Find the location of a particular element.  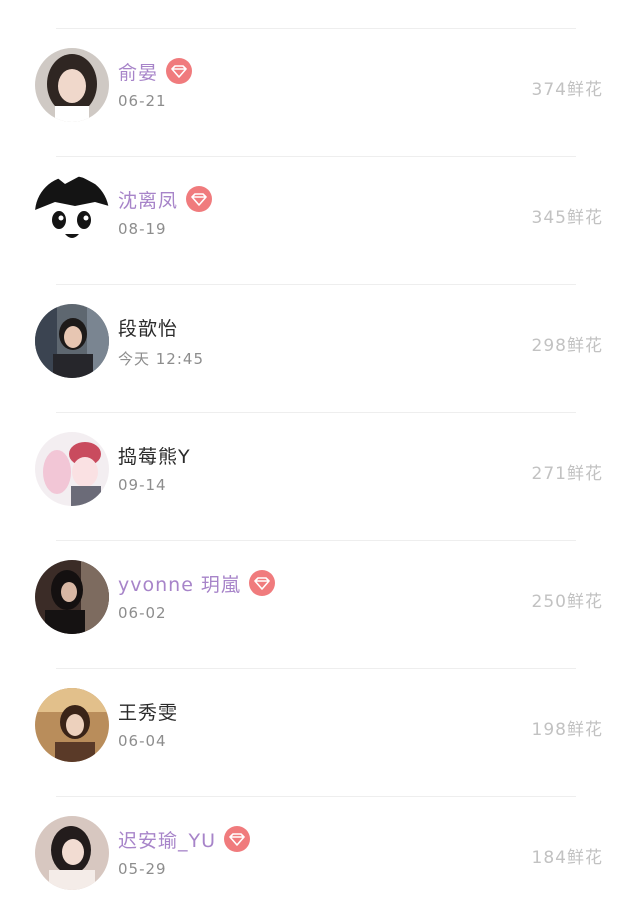

user-name: yvonne 玥嵐 is located at coordinates (179, 583).